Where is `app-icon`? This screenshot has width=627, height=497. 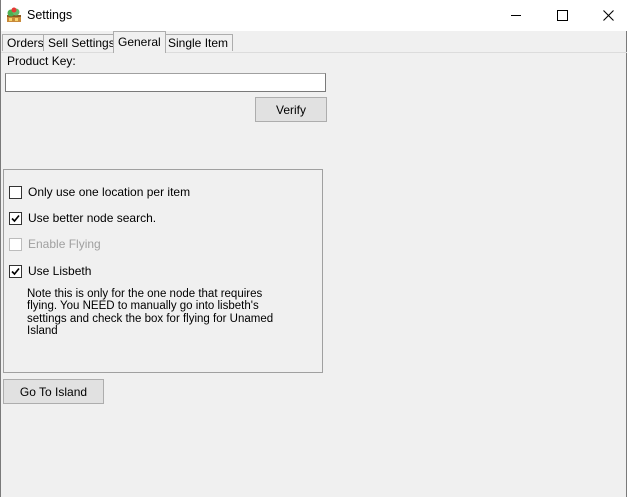
app-icon is located at coordinates (14, 15).